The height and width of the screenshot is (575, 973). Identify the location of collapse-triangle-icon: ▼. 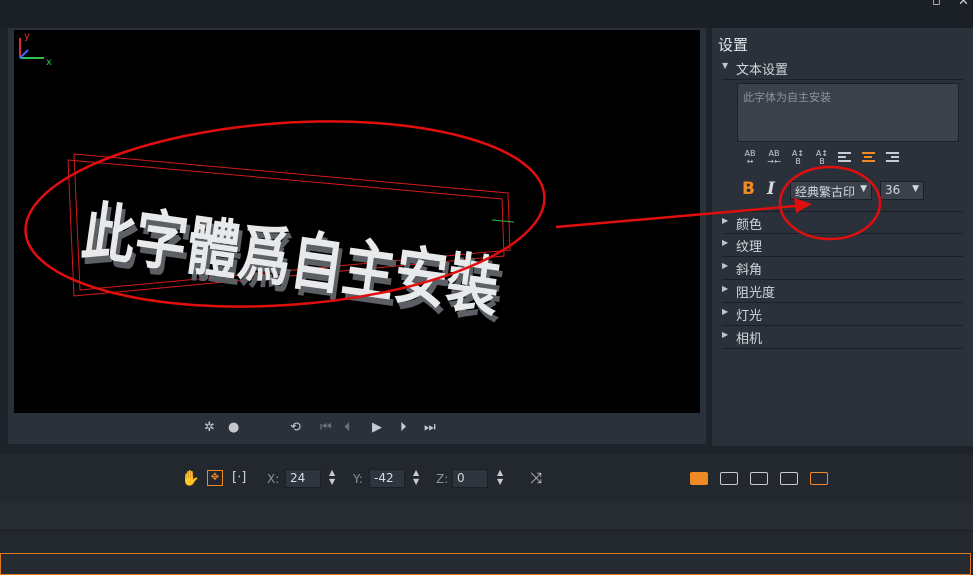
(725, 65).